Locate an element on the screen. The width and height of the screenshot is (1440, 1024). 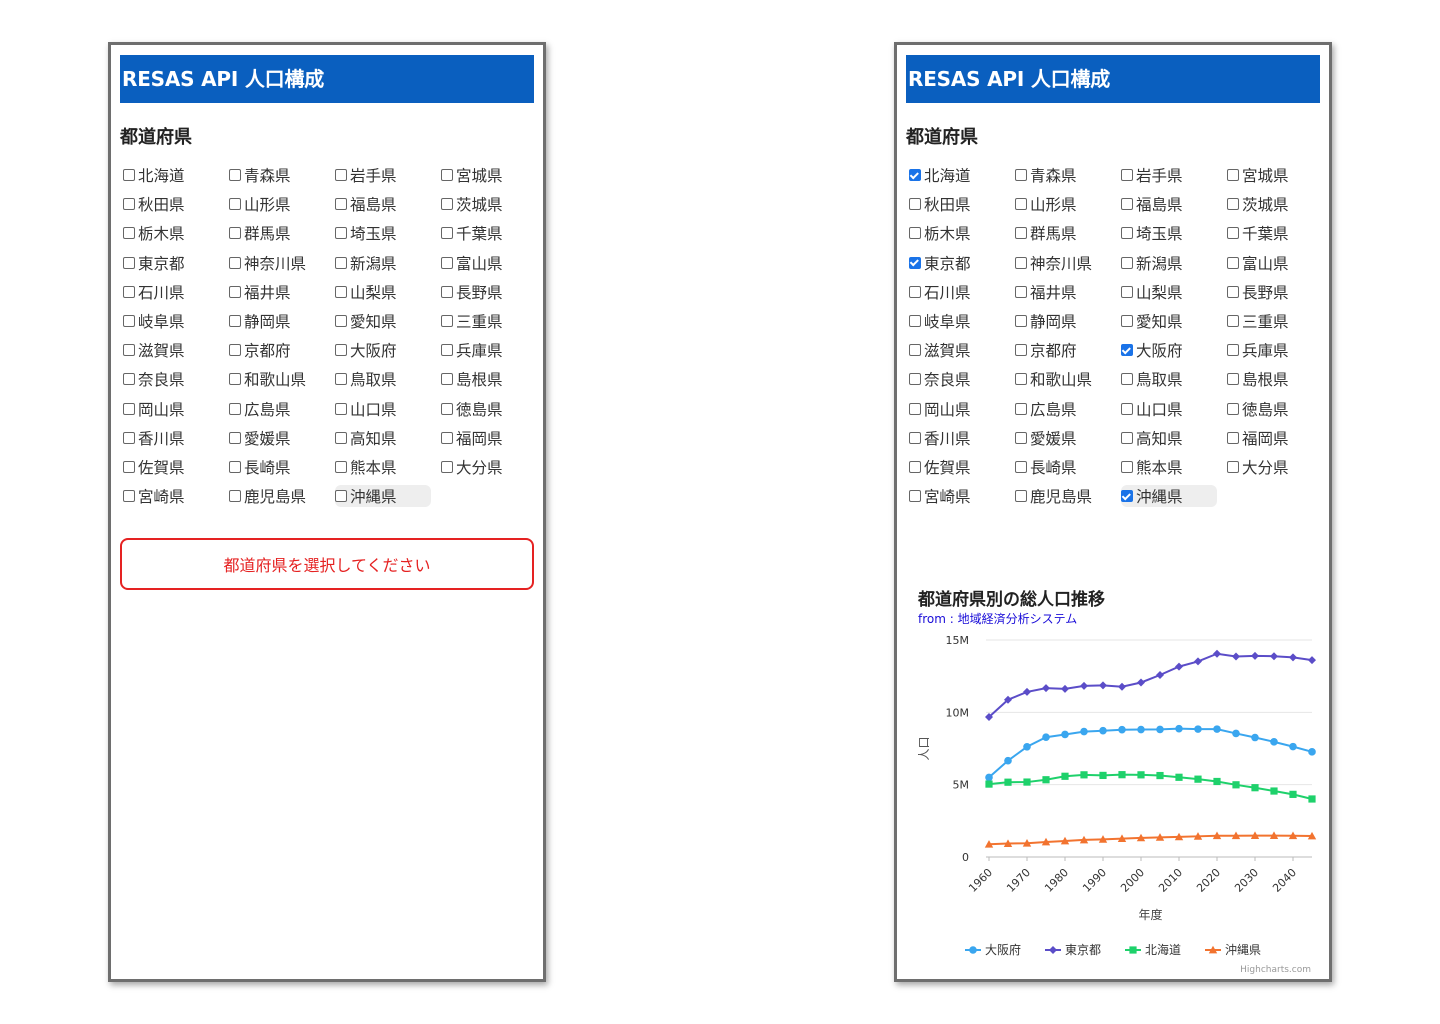
prefecture-checkbox-item: 高知県 is located at coordinates (383, 438).